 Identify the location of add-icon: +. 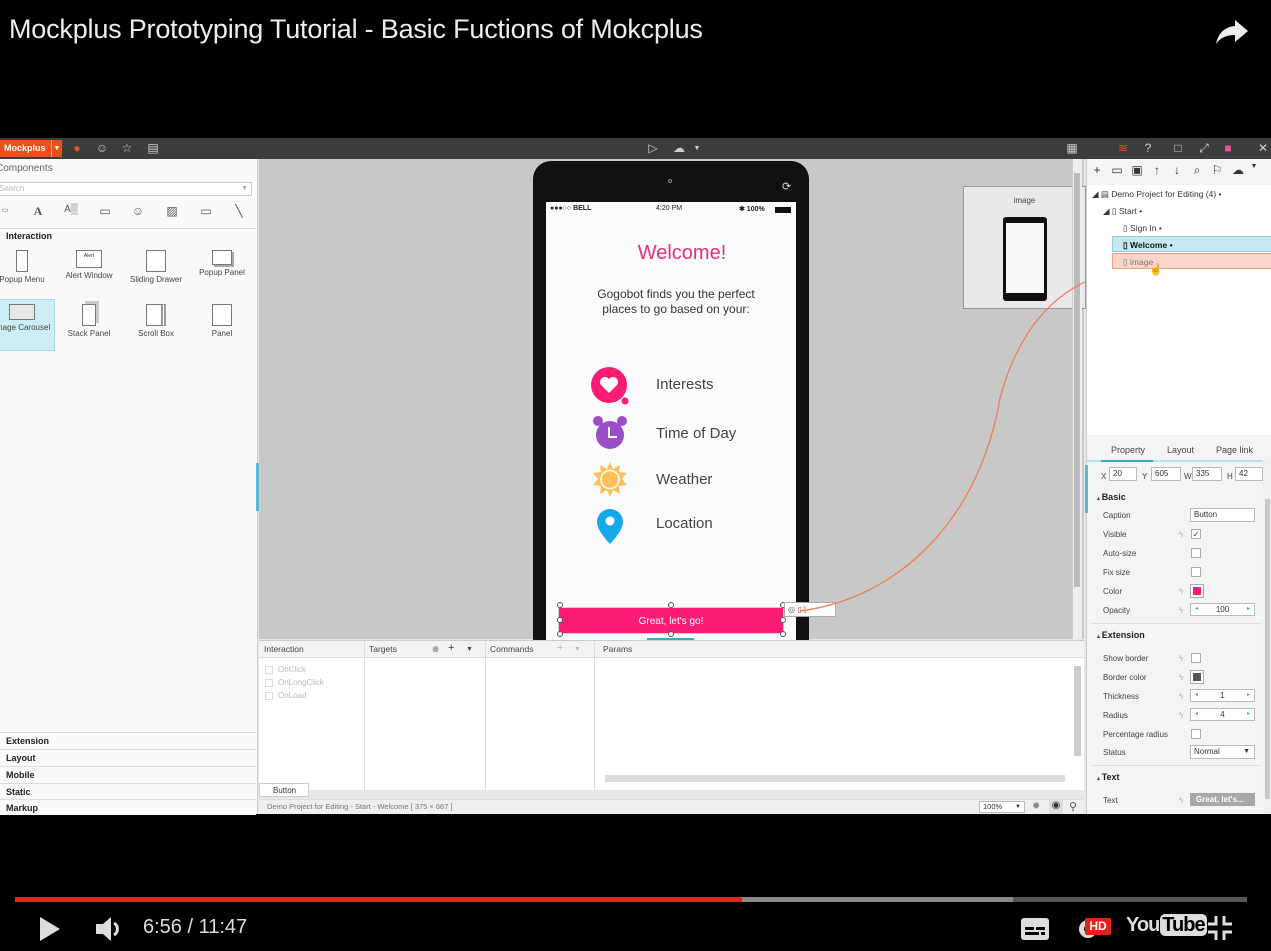
(1097, 170).